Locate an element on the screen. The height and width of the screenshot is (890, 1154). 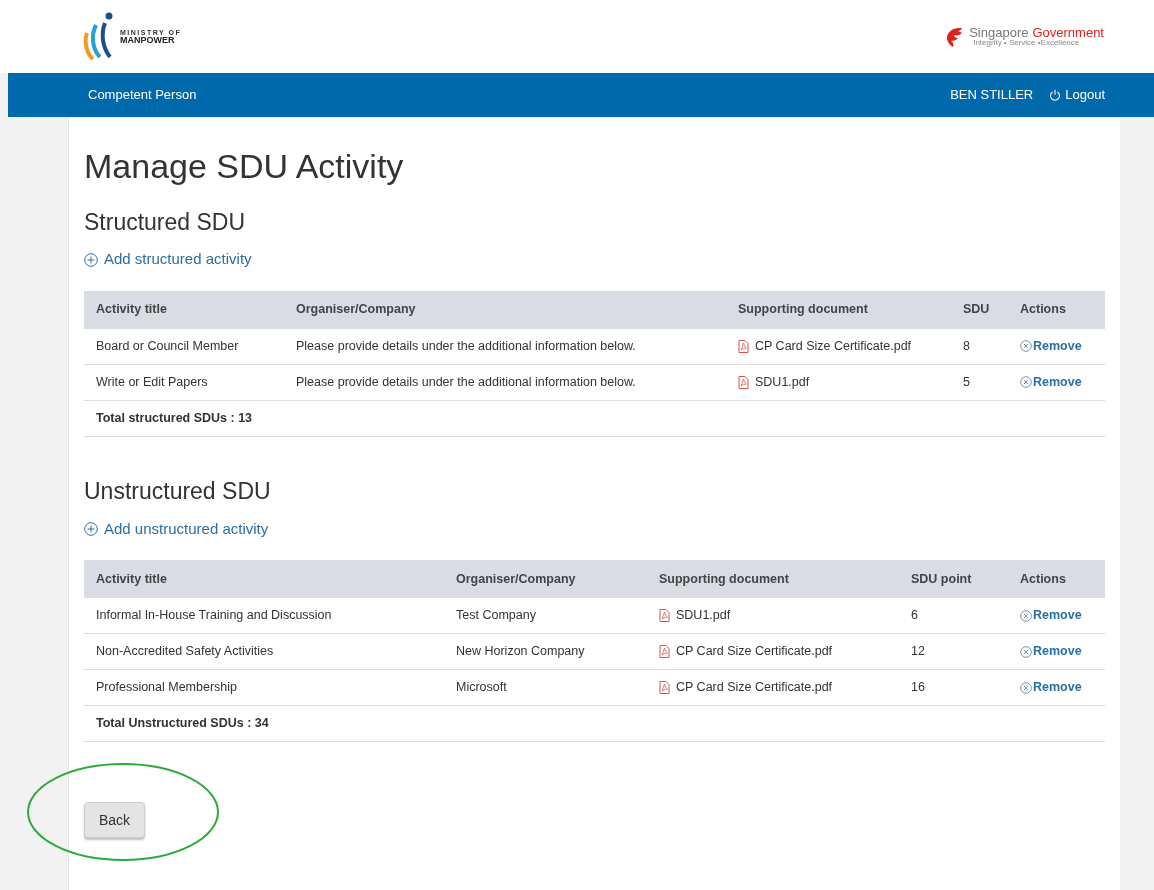
table-cell: 8 is located at coordinates (966, 345).